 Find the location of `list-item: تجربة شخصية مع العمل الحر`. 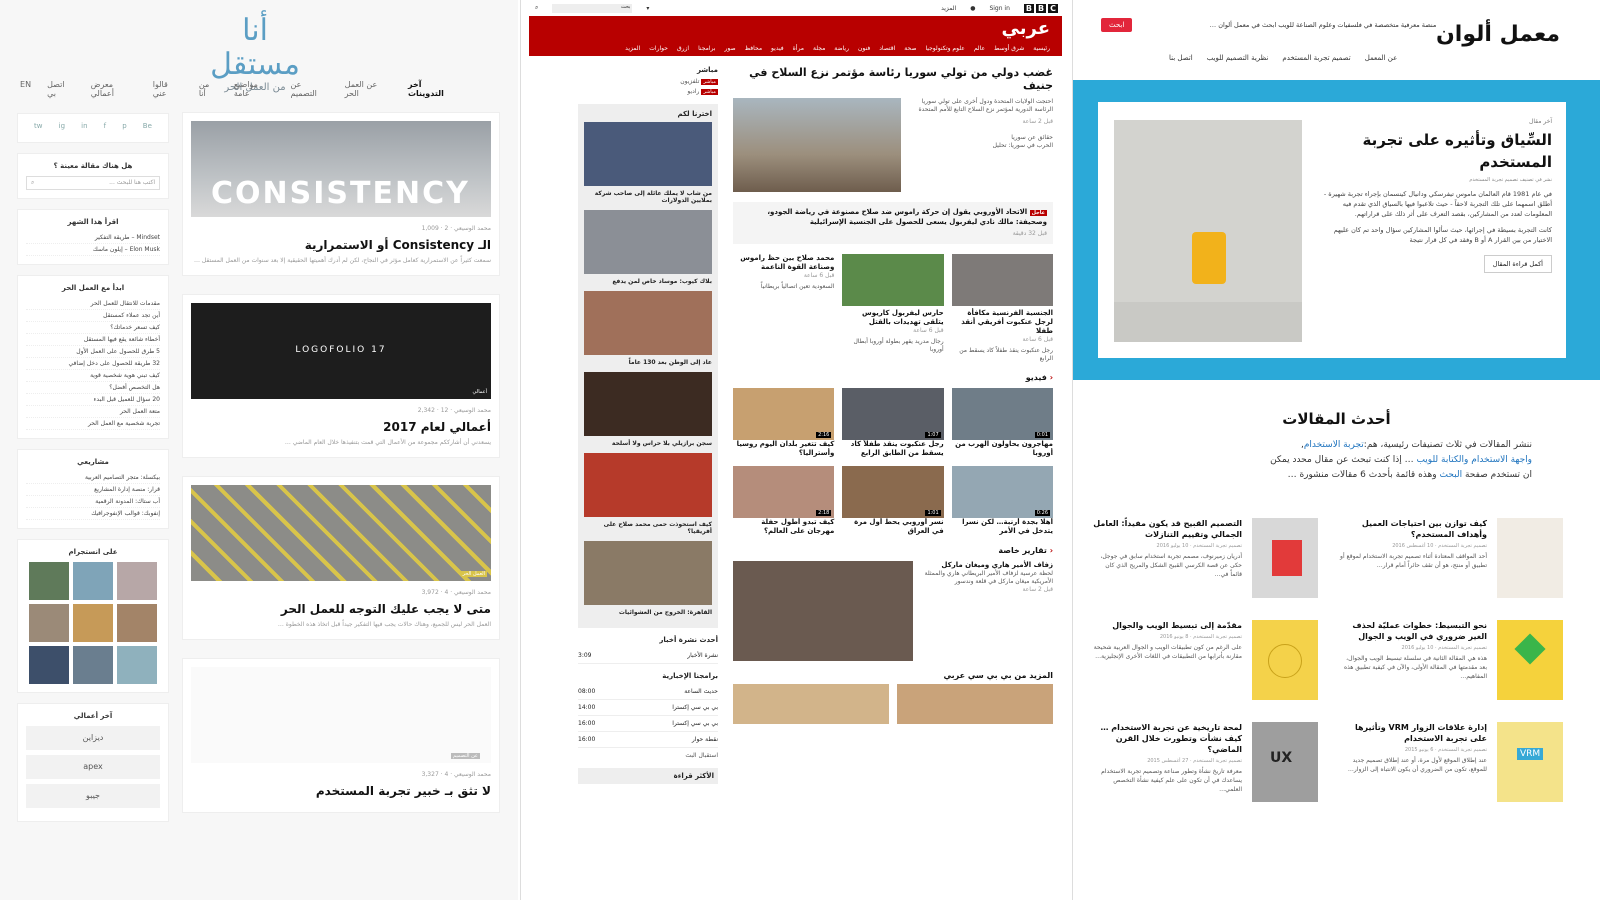

list-item: تجربة شخصية مع العمل الحر is located at coordinates (93, 424).